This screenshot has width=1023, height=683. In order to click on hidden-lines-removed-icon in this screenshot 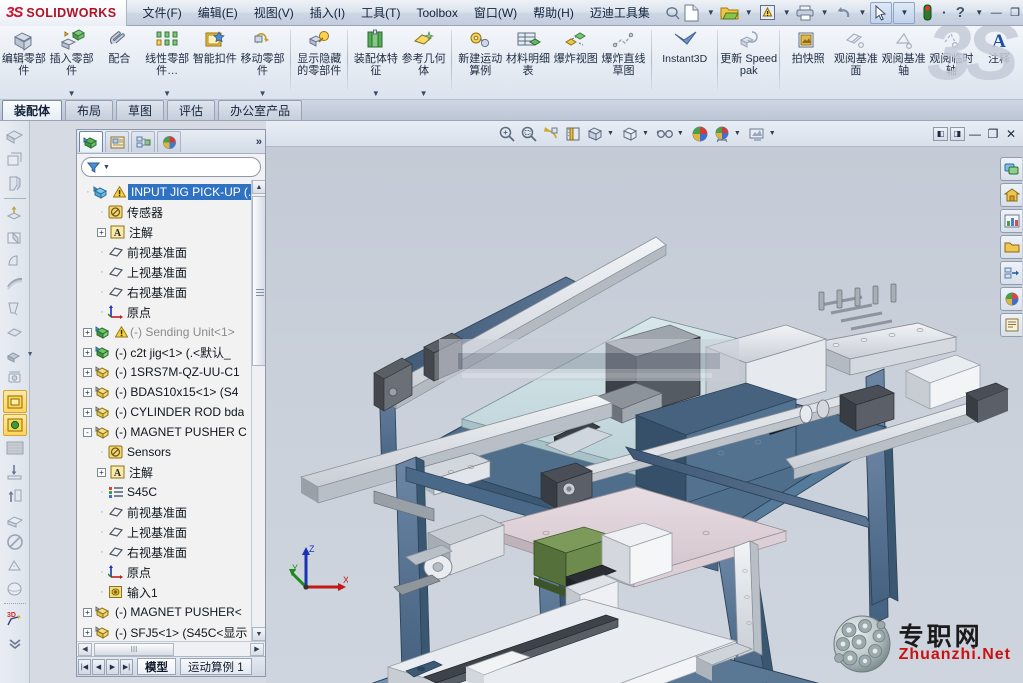, I will do `click(15, 159)`.